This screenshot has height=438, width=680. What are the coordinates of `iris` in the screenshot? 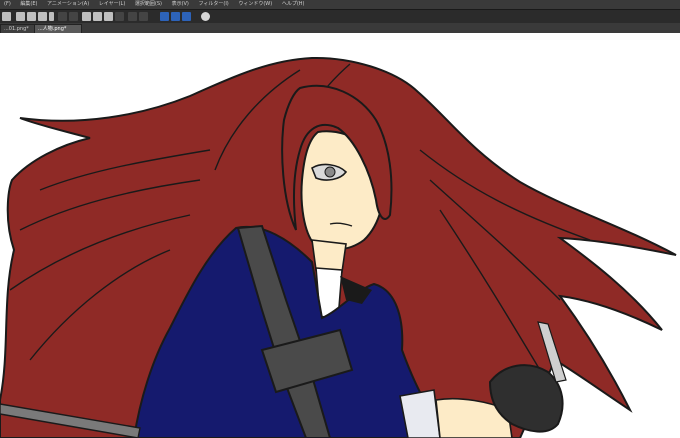 It's located at (330, 172).